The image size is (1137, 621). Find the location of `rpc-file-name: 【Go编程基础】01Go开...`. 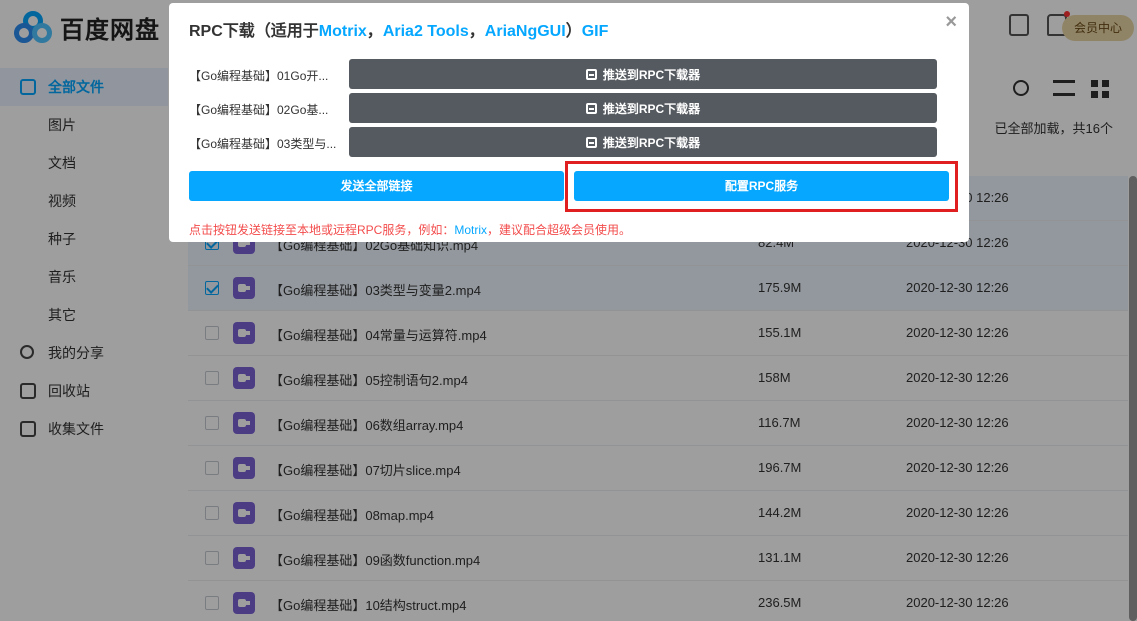

rpc-file-name: 【Go编程基础】01Go开... is located at coordinates (259, 76).